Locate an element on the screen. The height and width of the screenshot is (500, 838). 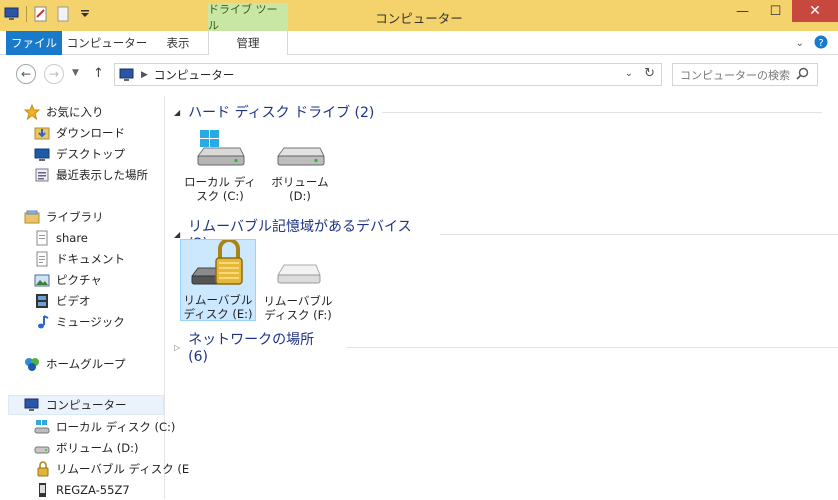
nav-libraries: ライブラリ is located at coordinates (64, 217).